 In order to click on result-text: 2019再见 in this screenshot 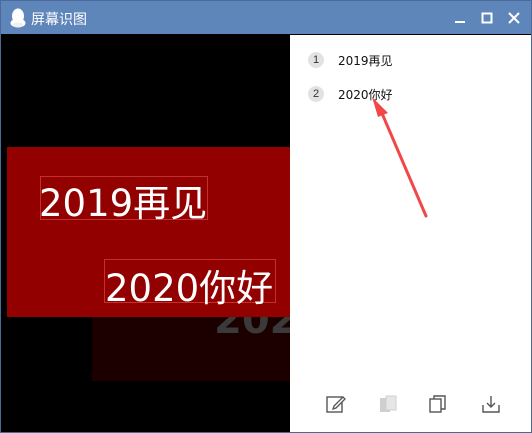, I will do `click(365, 60)`.